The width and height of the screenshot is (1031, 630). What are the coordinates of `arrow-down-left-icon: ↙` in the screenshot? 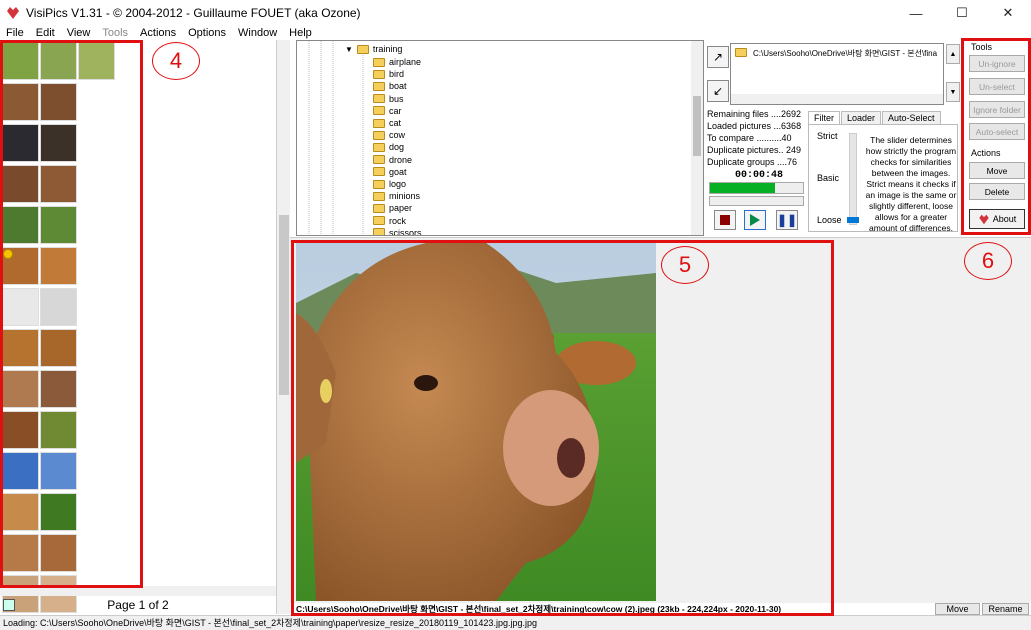 It's located at (718, 91).